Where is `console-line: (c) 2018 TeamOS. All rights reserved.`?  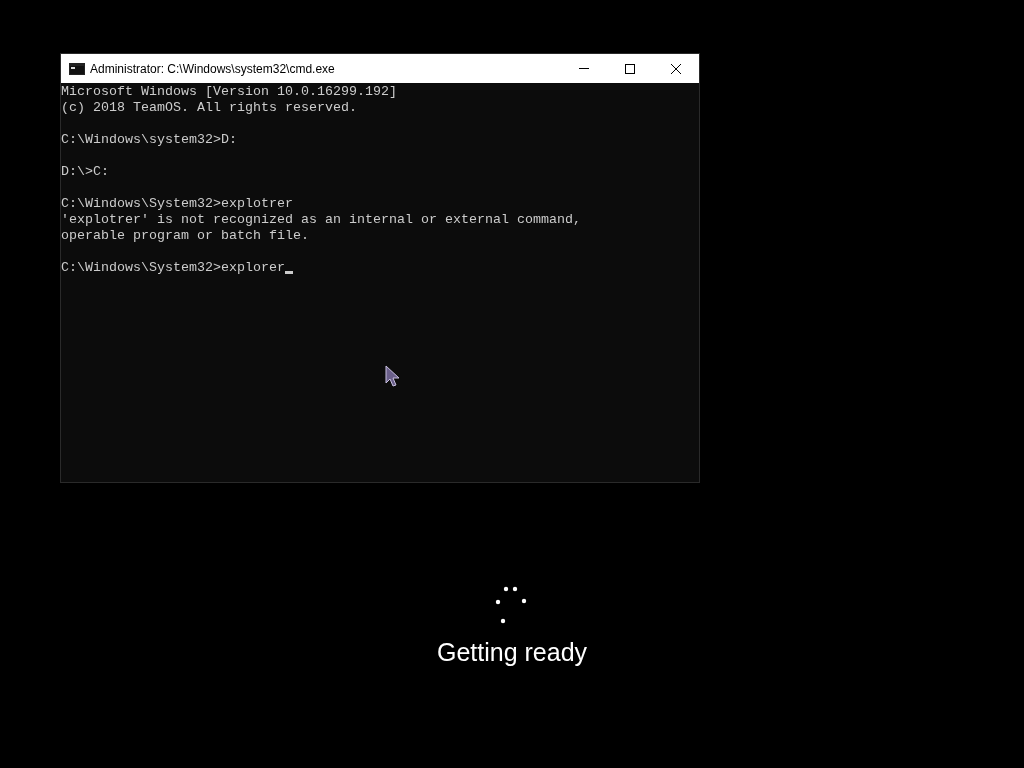
console-line: (c) 2018 TeamOS. All rights reserved. is located at coordinates (209, 108).